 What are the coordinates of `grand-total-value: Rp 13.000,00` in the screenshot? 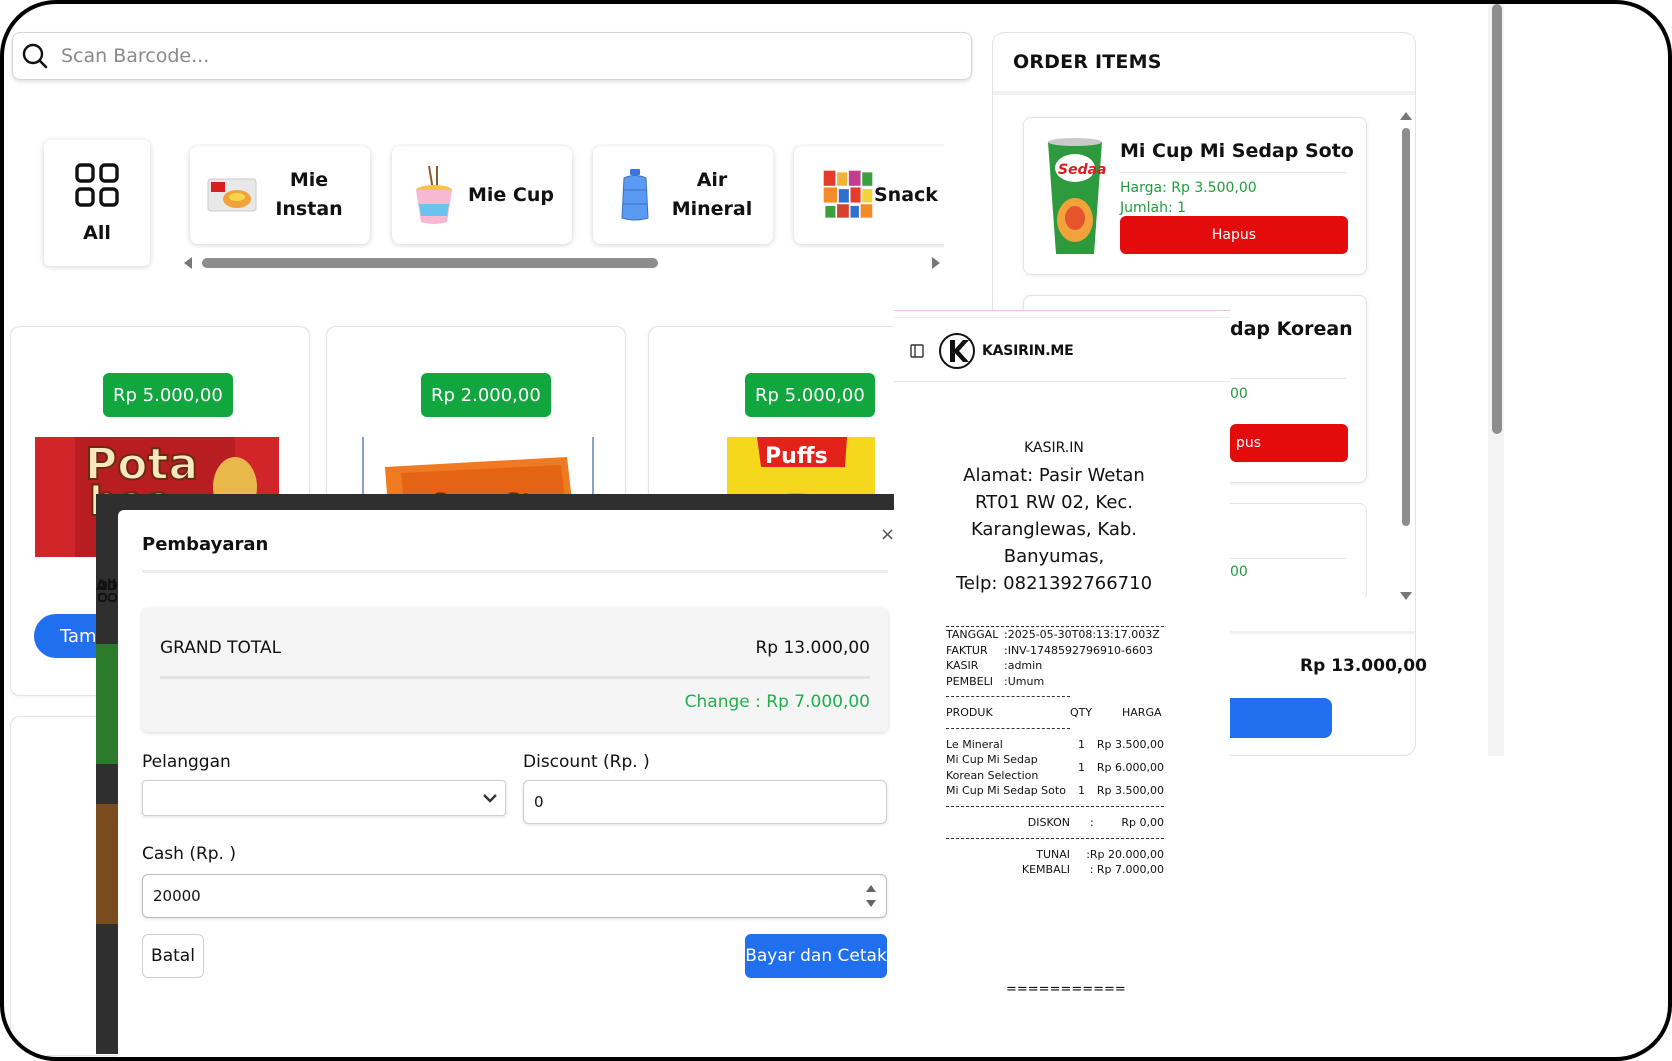 It's located at (812, 648).